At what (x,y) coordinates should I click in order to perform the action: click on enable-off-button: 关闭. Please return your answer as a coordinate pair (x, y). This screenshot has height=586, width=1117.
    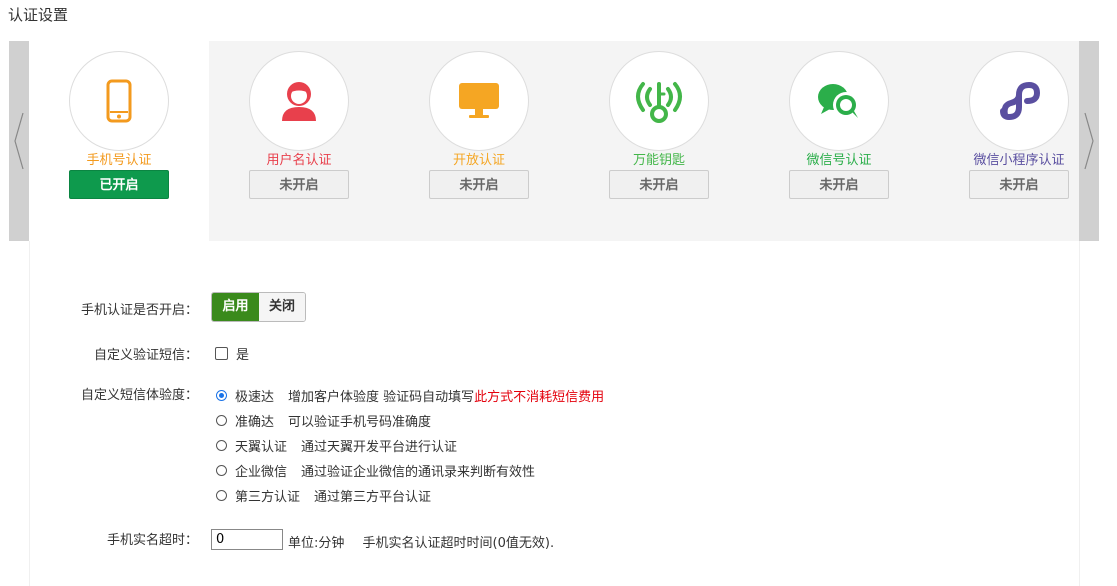
    Looking at the image, I should click on (282, 307).